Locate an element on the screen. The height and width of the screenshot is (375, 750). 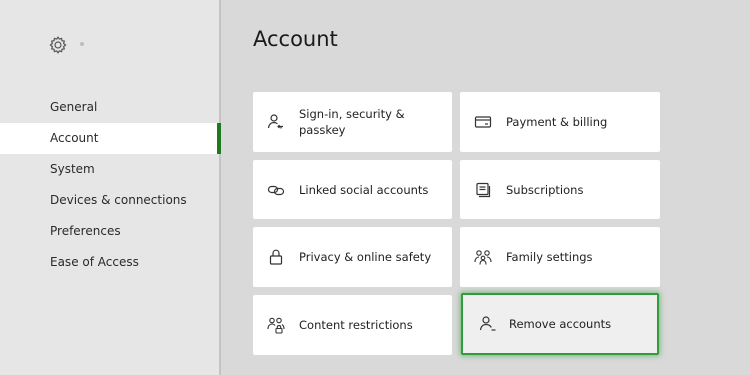
tile-payment-billing: Payment & billing is located at coordinates (560, 122).